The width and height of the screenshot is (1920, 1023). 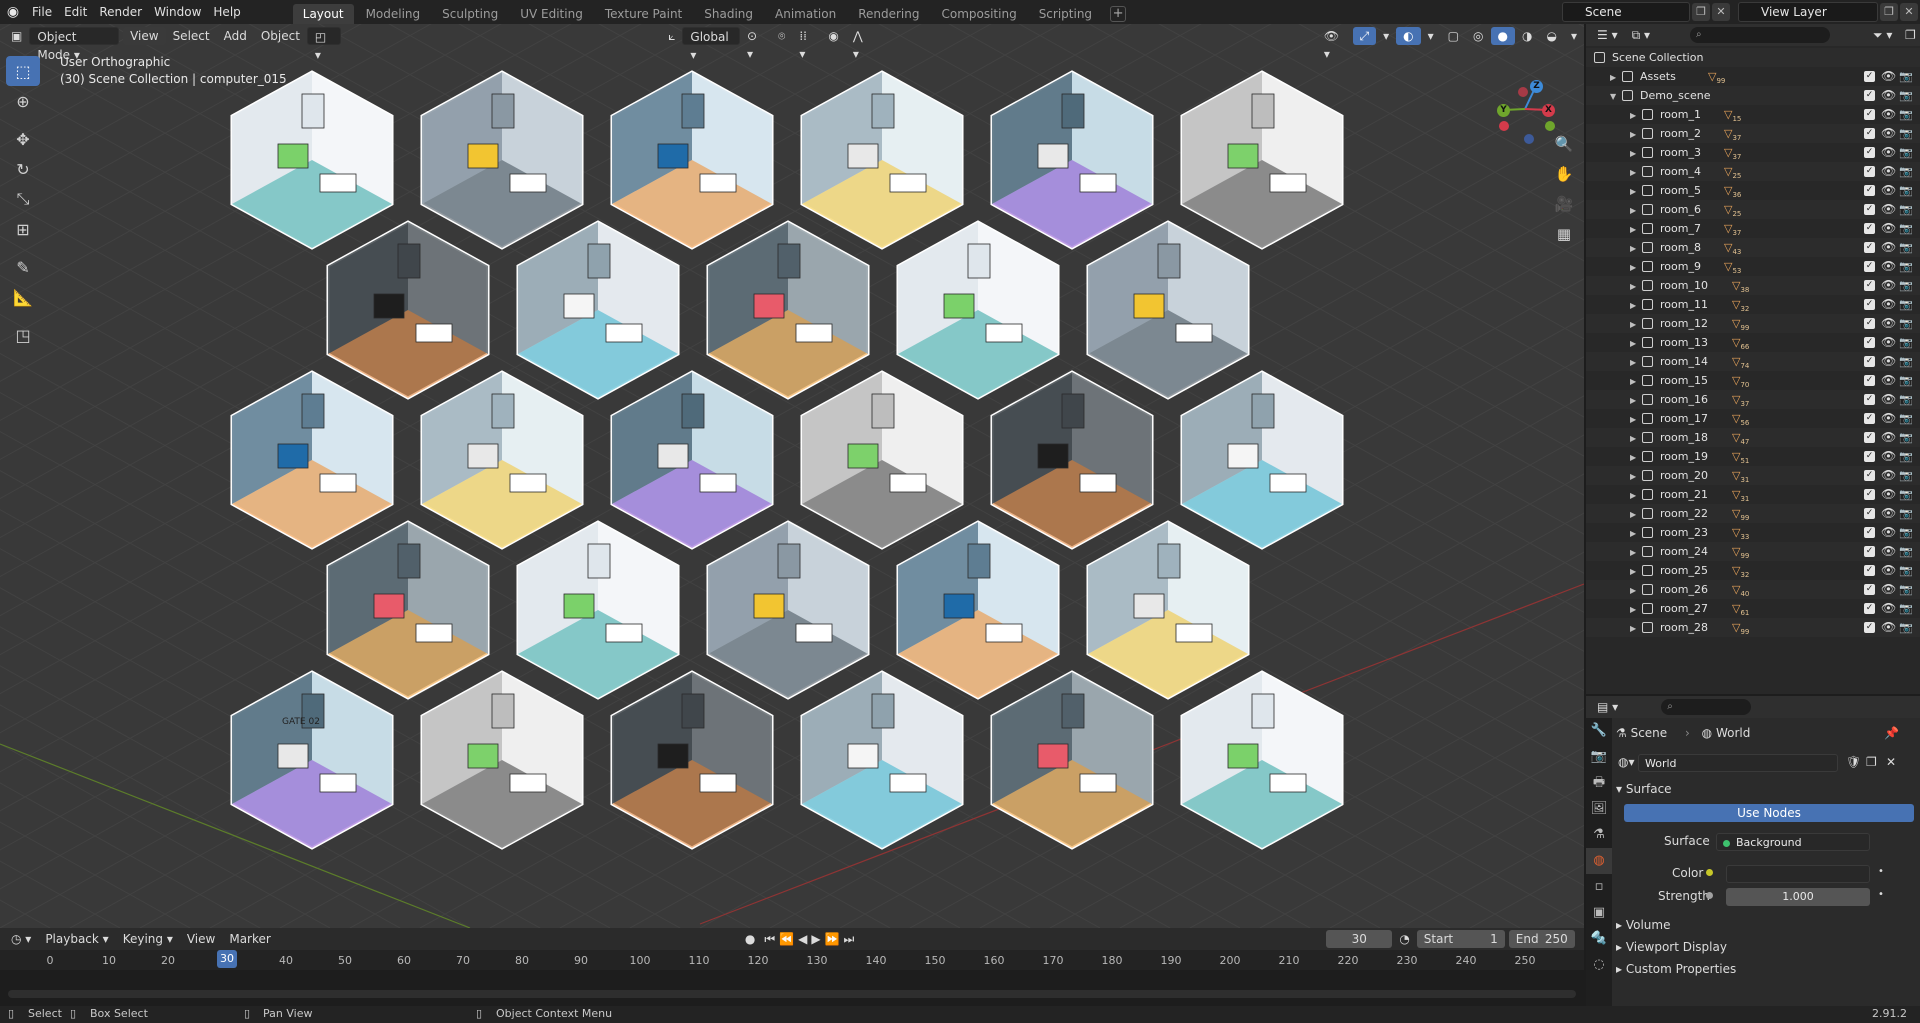 What do you see at coordinates (1798, 874) in the screenshot?
I see `color-swatch-field` at bounding box center [1798, 874].